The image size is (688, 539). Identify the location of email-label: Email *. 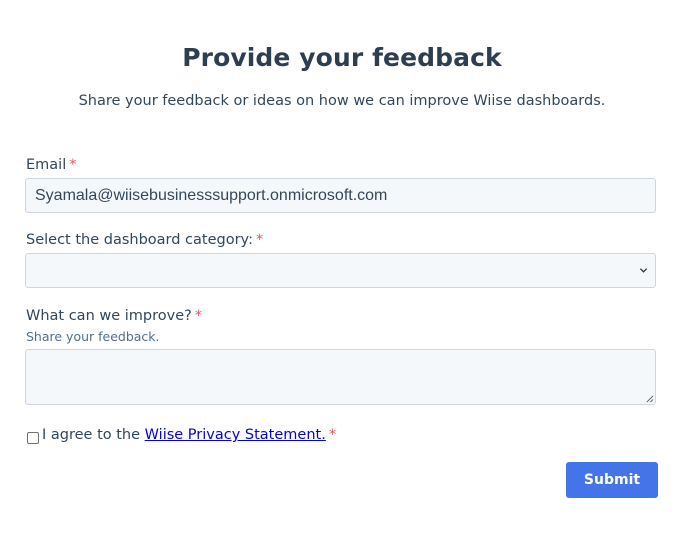
(51, 165).